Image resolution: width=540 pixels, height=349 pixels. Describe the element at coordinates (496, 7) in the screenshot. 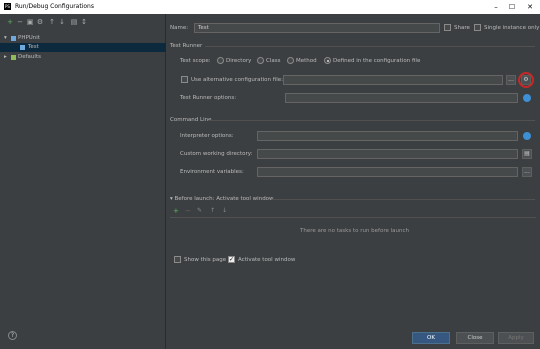

I see `minimize-button: –` at that location.